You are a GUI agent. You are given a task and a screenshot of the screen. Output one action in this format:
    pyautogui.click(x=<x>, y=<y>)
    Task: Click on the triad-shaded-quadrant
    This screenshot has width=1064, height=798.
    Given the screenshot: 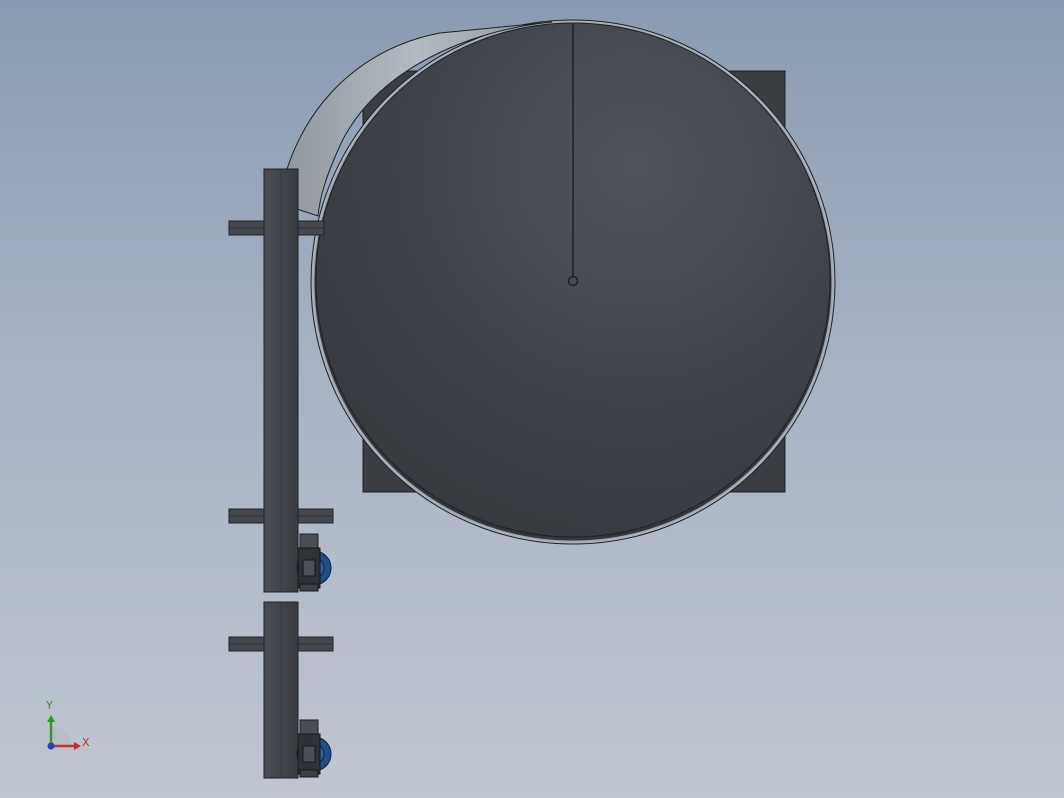 What is the action you would take?
    pyautogui.click(x=61, y=736)
    